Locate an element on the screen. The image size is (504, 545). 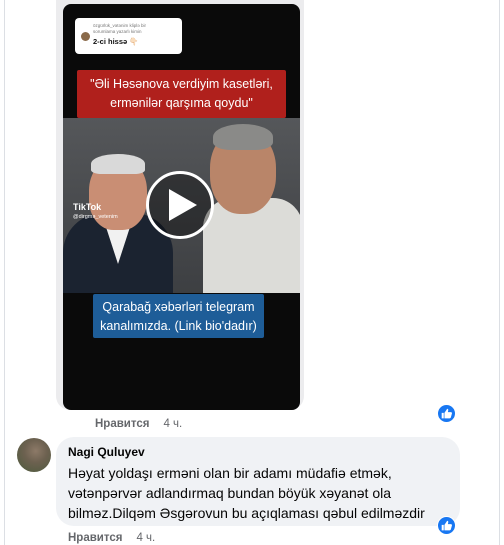
post-actions: Нравится 4 ч. is located at coordinates (138, 424).